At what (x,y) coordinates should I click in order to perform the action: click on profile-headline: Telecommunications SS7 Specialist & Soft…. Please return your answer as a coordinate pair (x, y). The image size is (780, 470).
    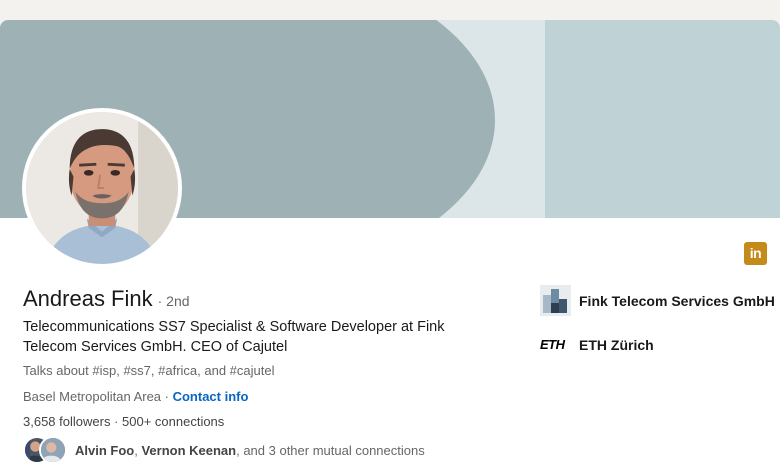
    Looking at the image, I should click on (234, 337).